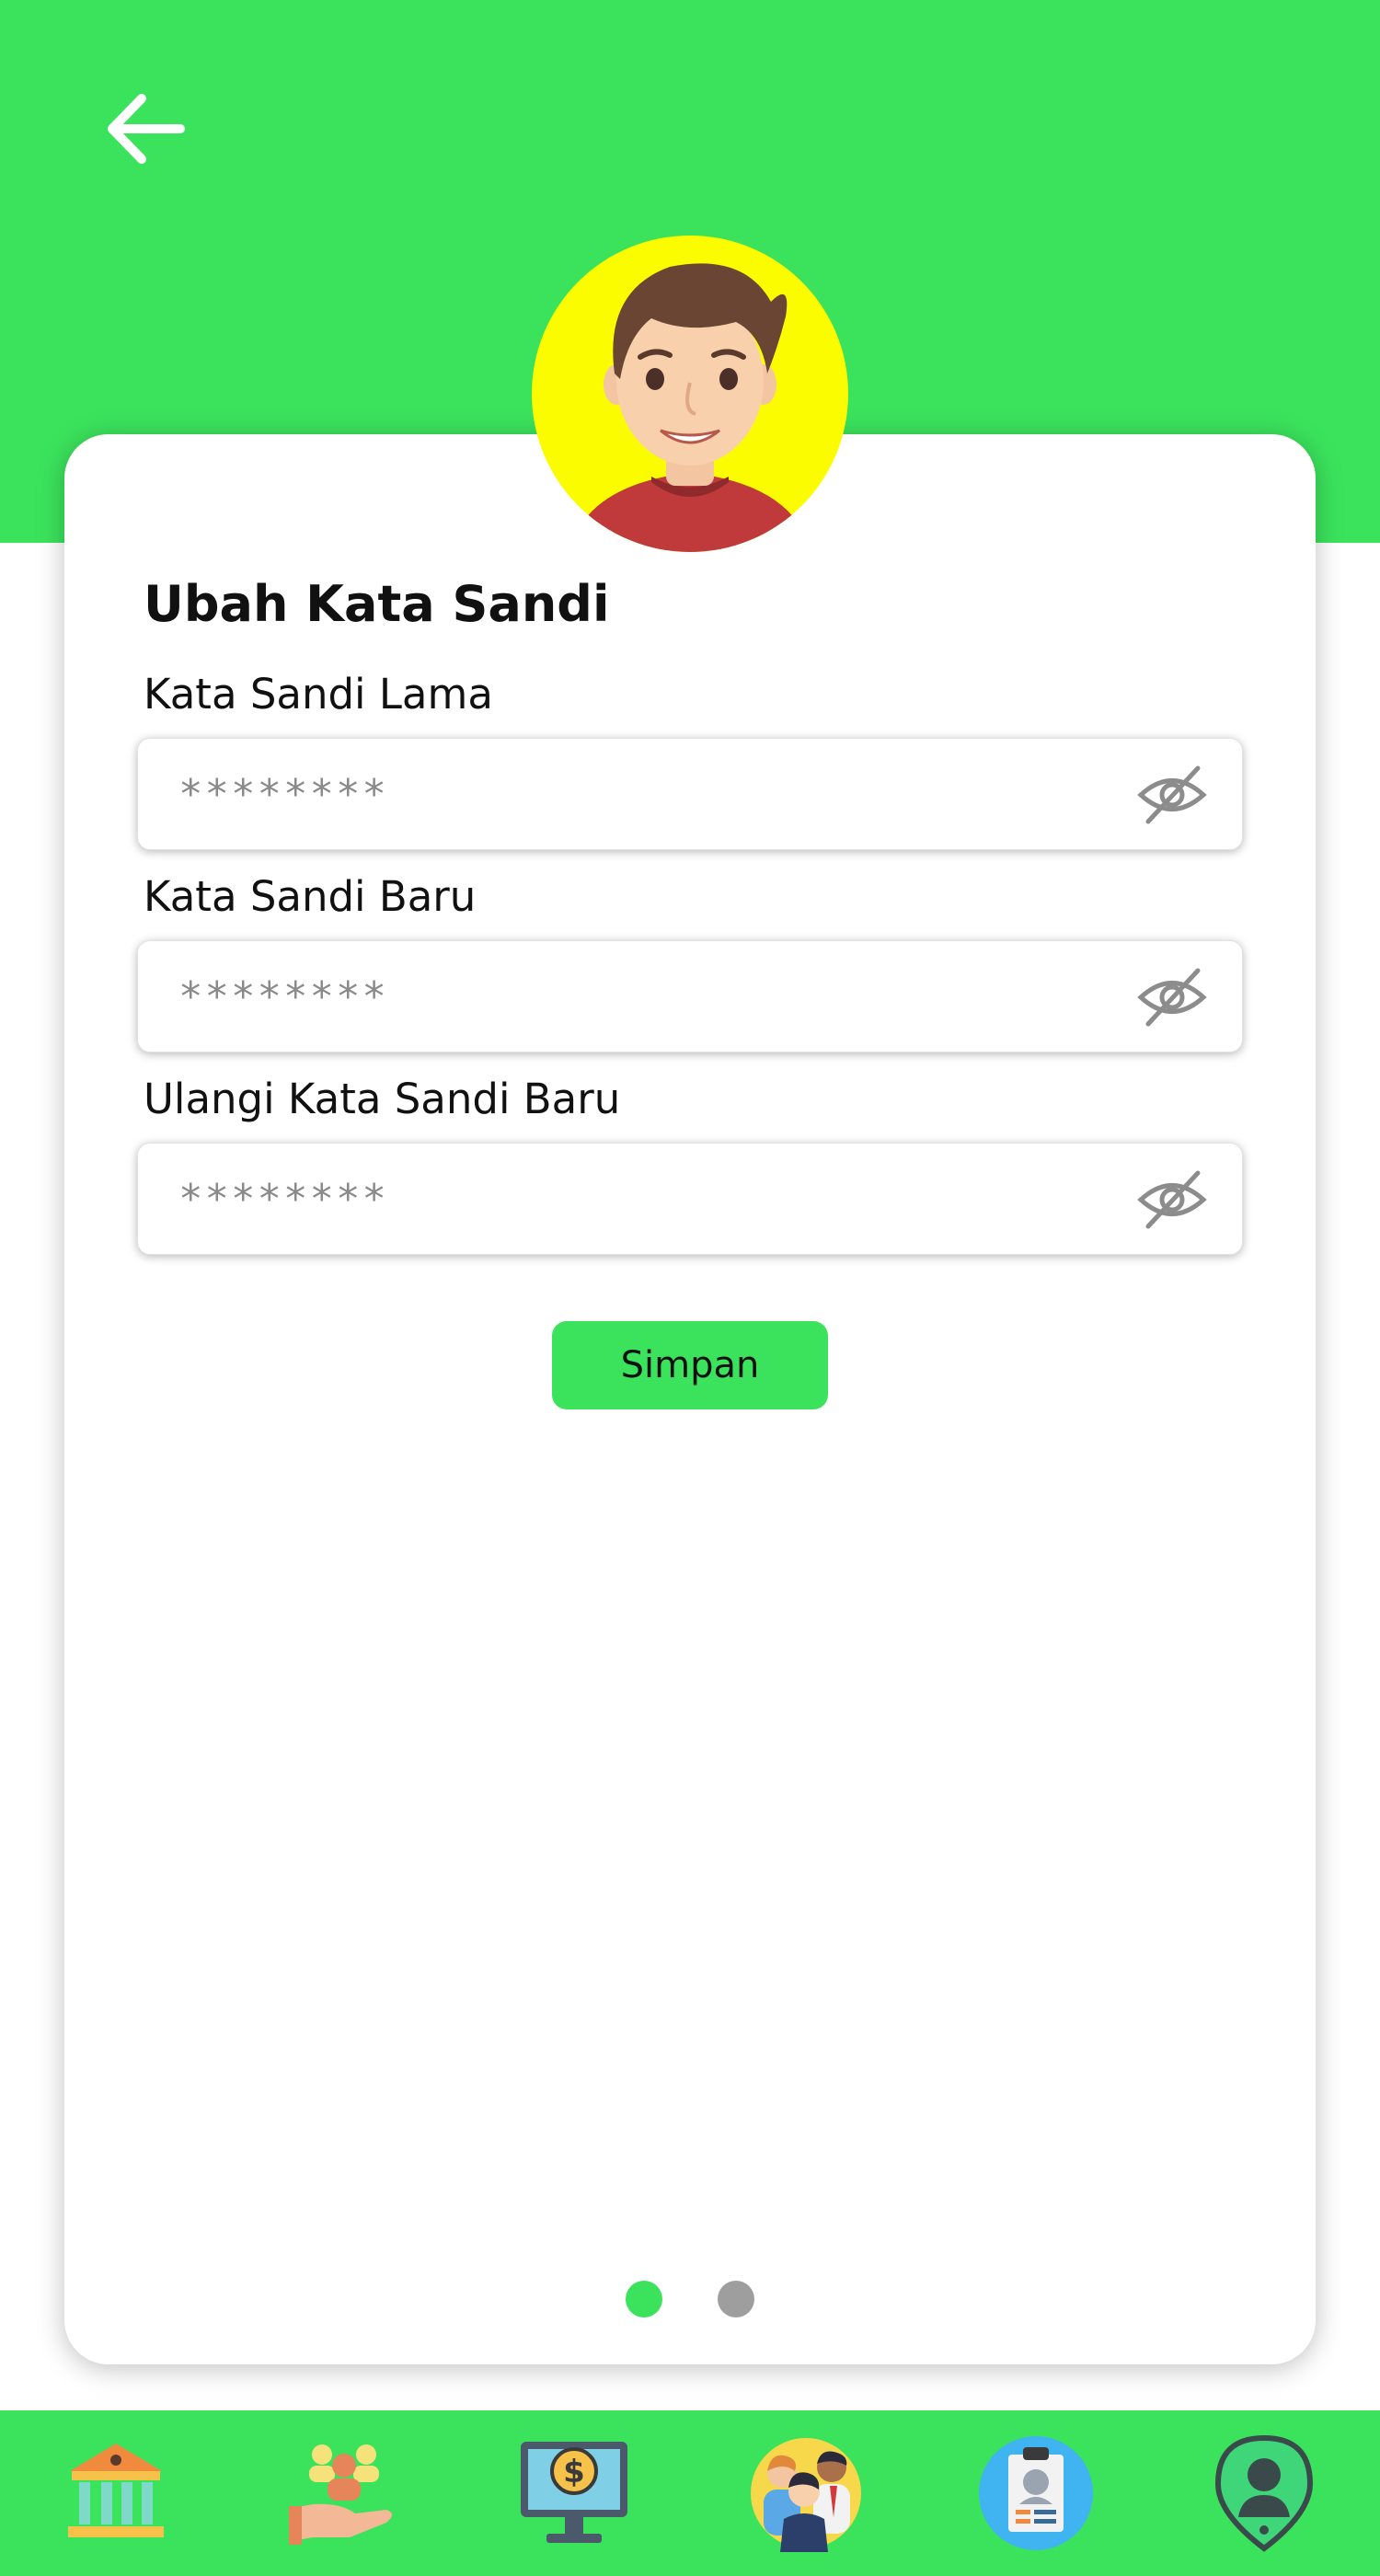 This screenshot has width=1380, height=2576. What do you see at coordinates (638, 1199) in the screenshot?
I see `repeat-password-input` at bounding box center [638, 1199].